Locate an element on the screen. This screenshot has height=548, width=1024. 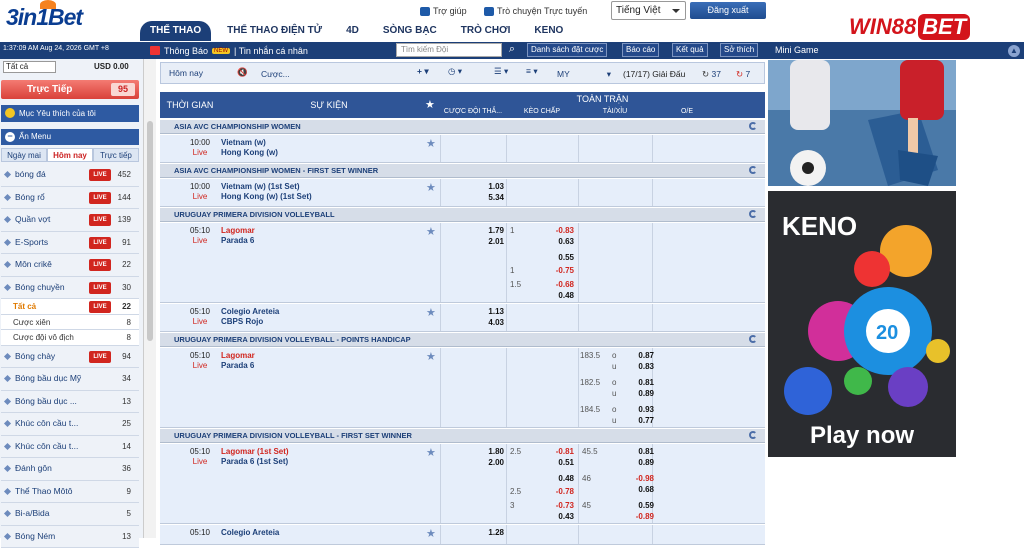
odds-handicap: 0.55 is located at coordinates (552, 258).